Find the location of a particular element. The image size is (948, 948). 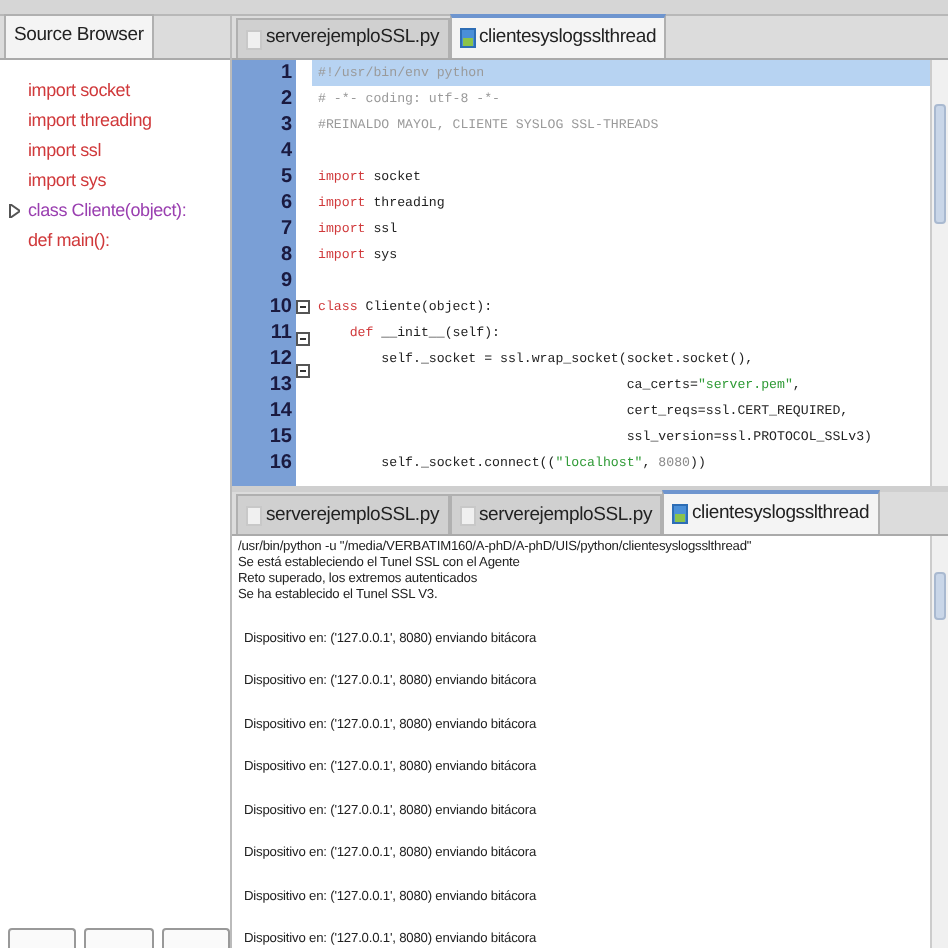

line-number: 1 is located at coordinates (286, 73).